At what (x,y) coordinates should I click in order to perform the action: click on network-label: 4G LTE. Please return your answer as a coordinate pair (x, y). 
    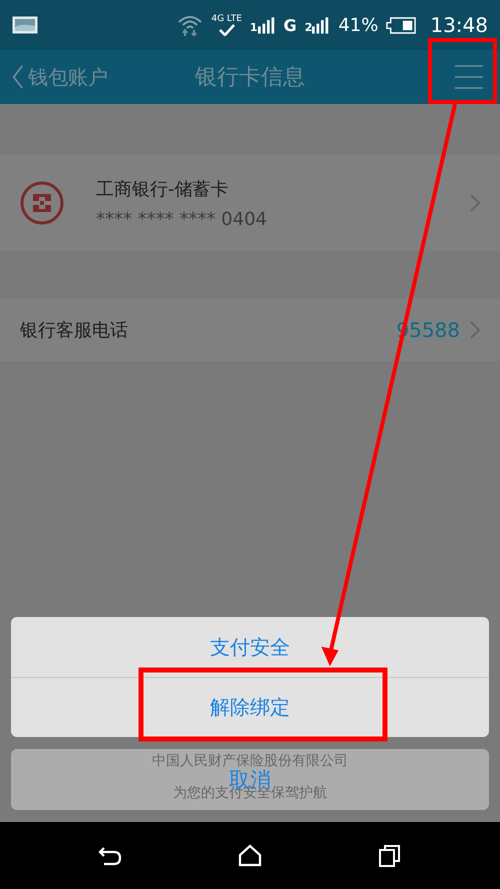
    Looking at the image, I should click on (226, 19).